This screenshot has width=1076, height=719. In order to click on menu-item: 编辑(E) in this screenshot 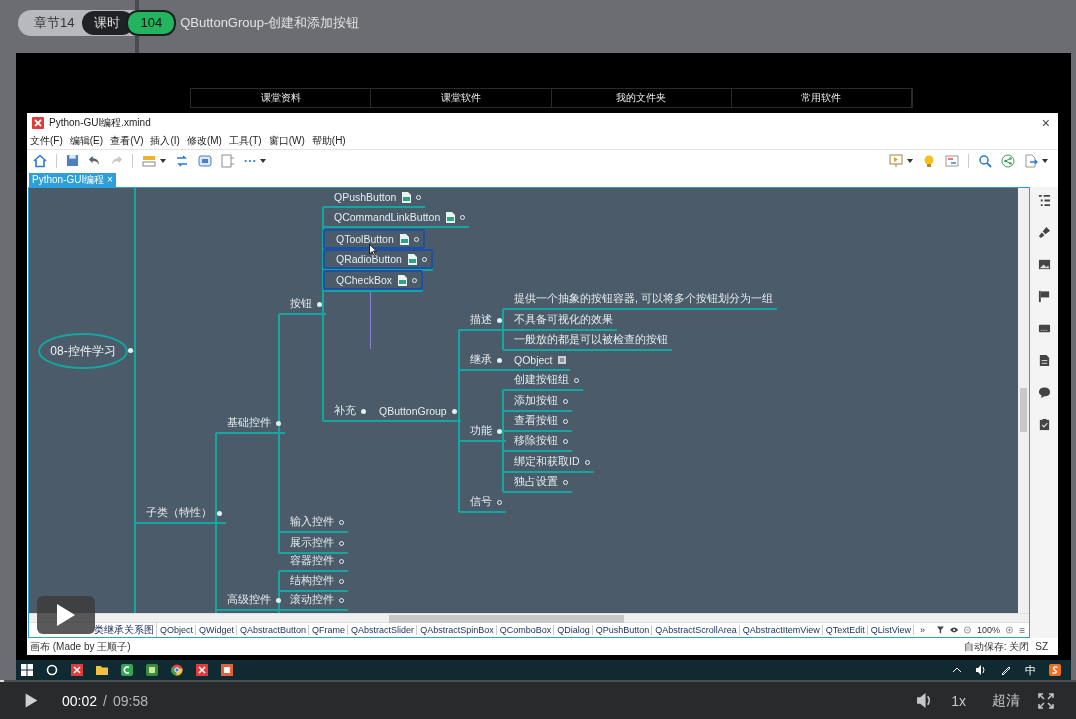, I will do `click(86, 140)`.